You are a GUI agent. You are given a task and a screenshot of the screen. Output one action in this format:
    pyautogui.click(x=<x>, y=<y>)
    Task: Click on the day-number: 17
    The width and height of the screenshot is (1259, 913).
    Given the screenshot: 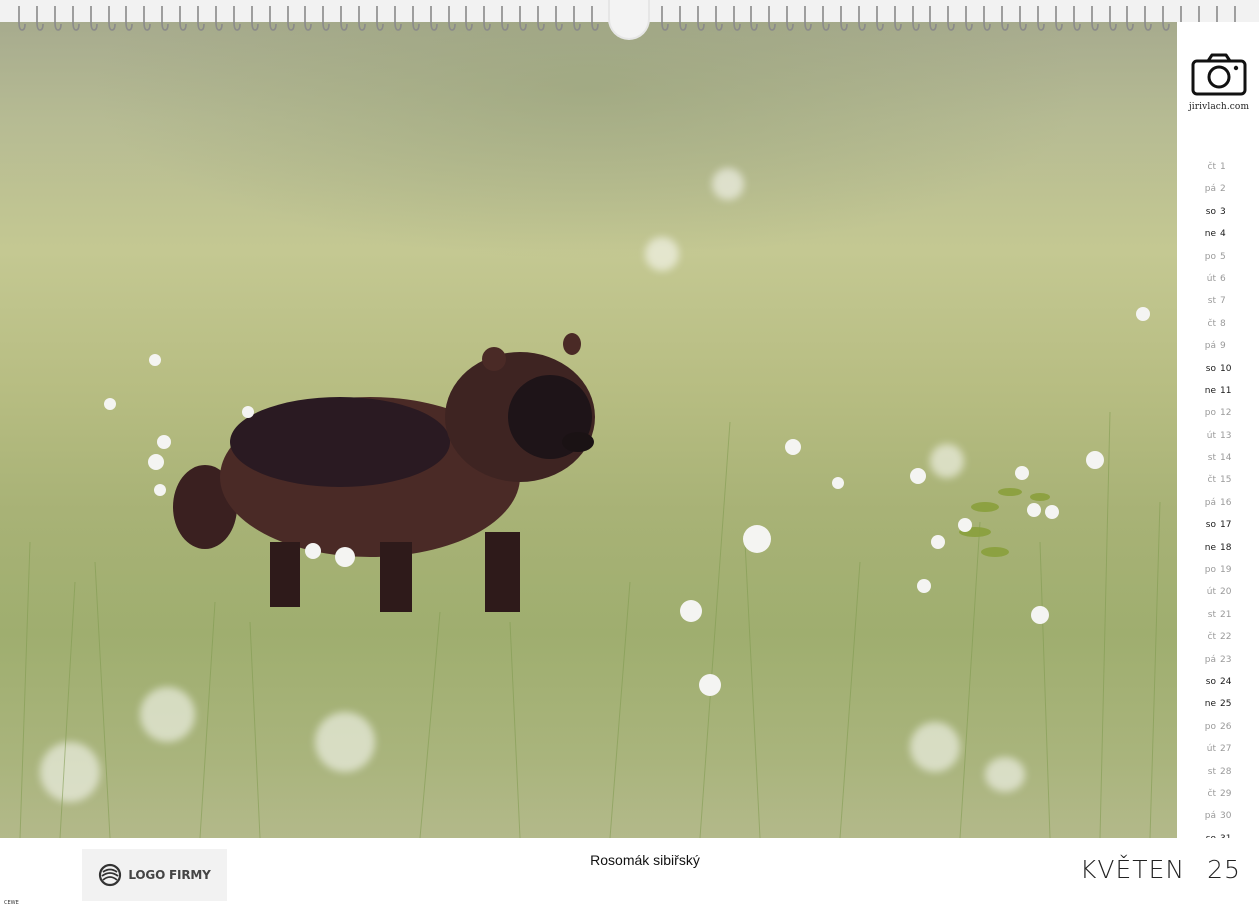 What is the action you would take?
    pyautogui.click(x=1226, y=525)
    